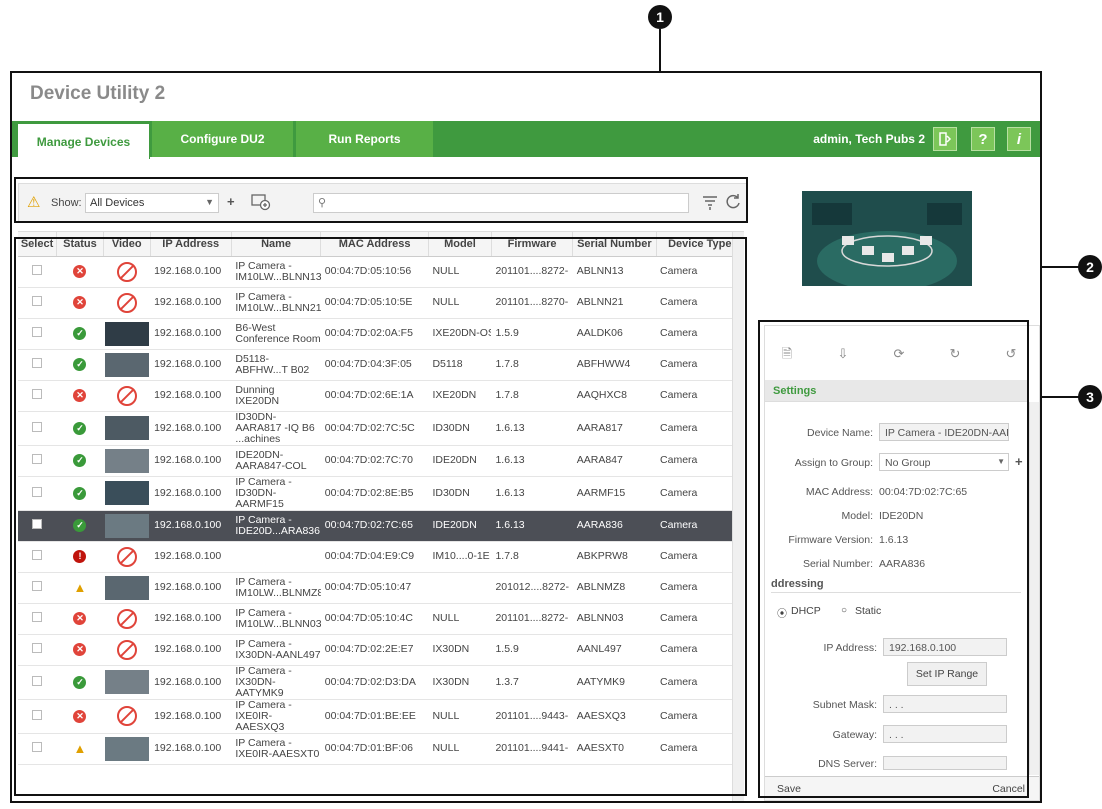  I want to click on video-preview, so click(887, 241).